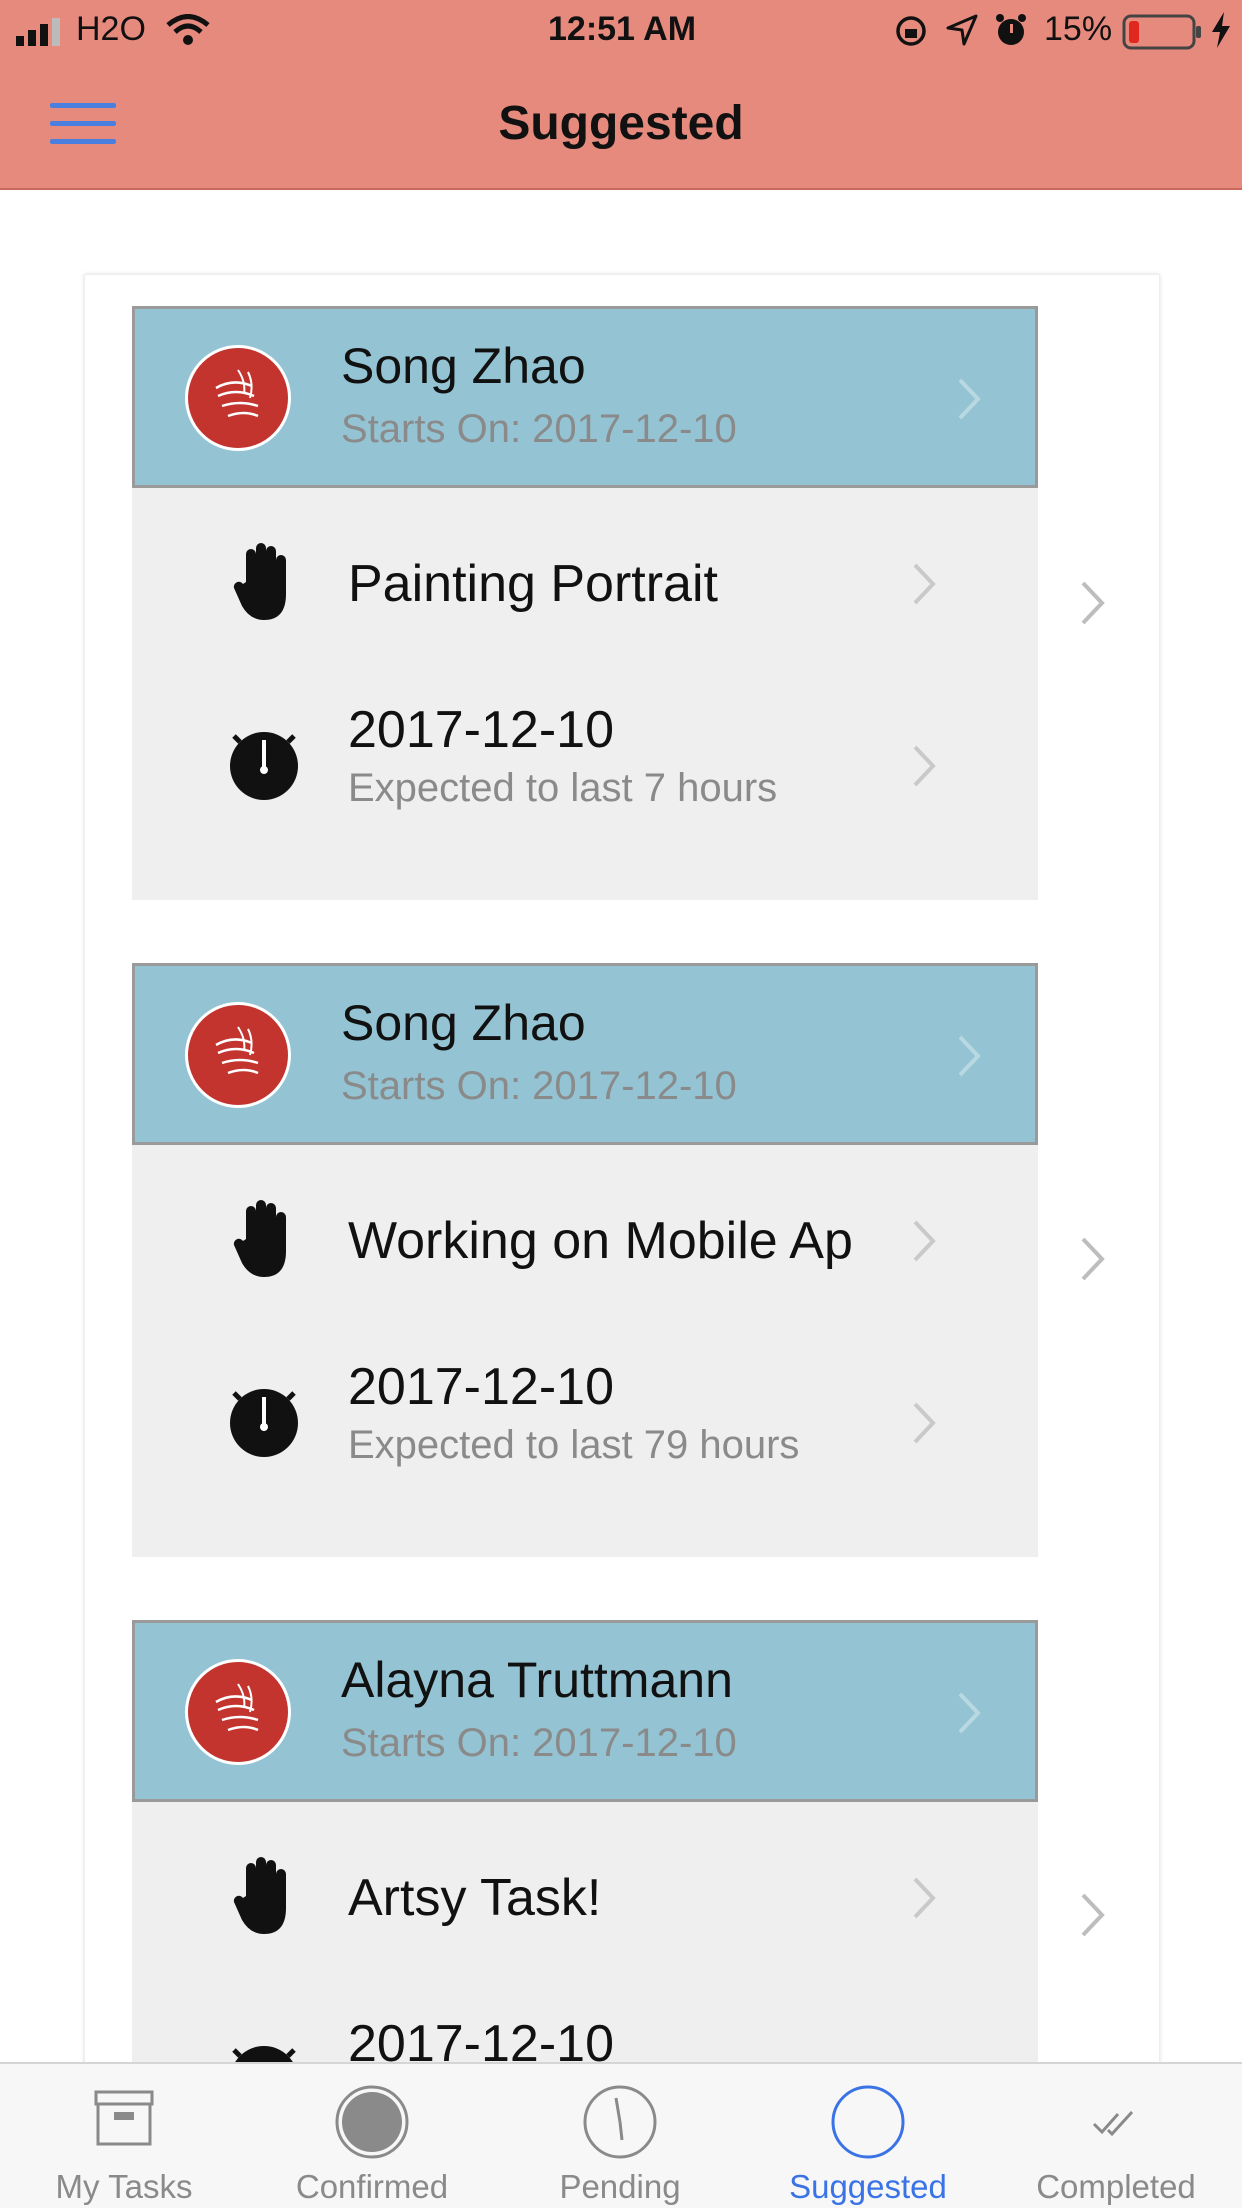 The image size is (1242, 2210). What do you see at coordinates (533, 584) in the screenshot?
I see `task-title: Painting Portrait` at bounding box center [533, 584].